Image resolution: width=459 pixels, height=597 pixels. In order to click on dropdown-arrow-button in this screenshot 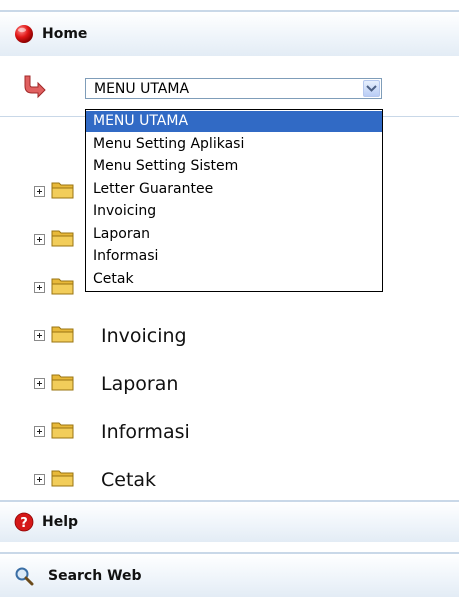, I will do `click(371, 88)`.